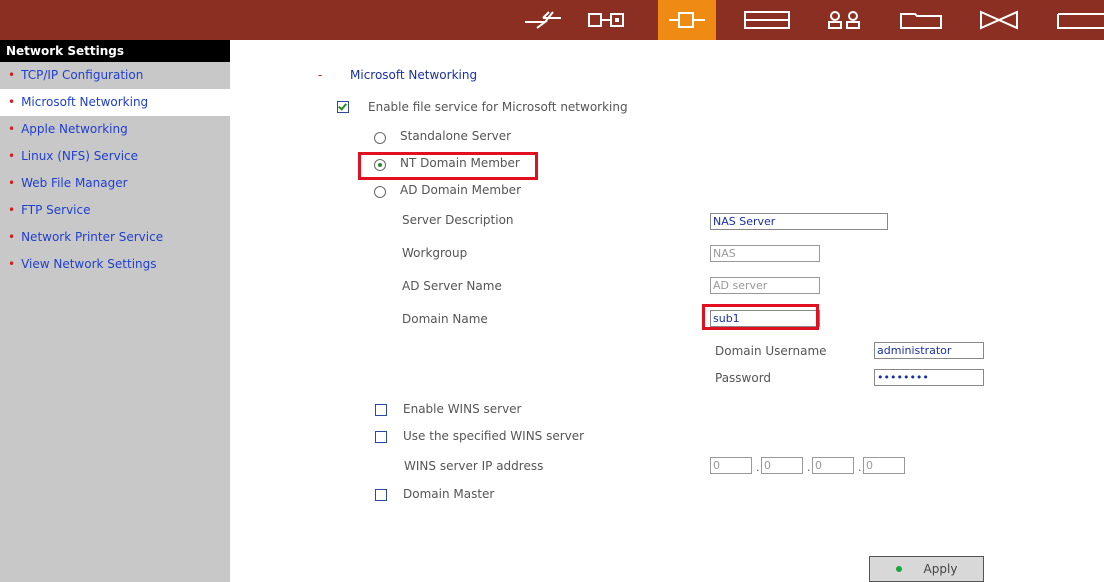 The width and height of the screenshot is (1104, 582). Describe the element at coordinates (799, 221) in the screenshot. I see `server-description-input` at that location.